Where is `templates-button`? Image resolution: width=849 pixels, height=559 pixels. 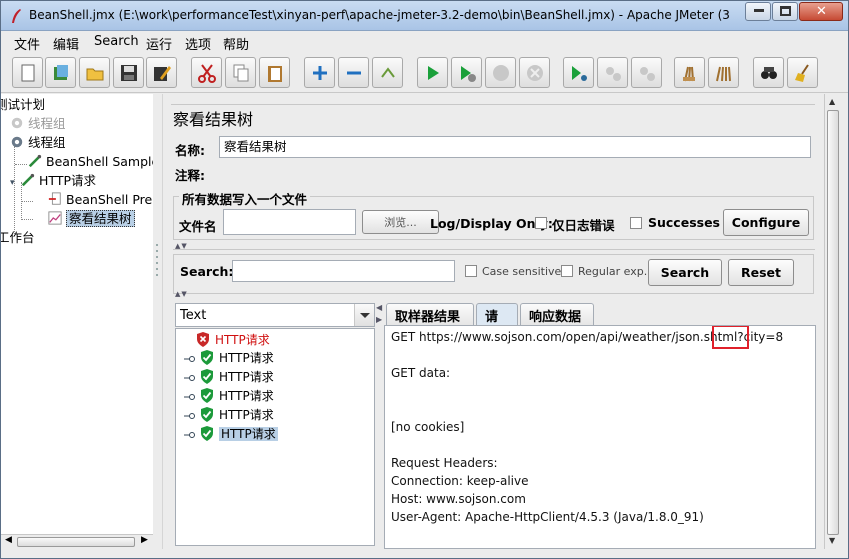 templates-button is located at coordinates (60, 72).